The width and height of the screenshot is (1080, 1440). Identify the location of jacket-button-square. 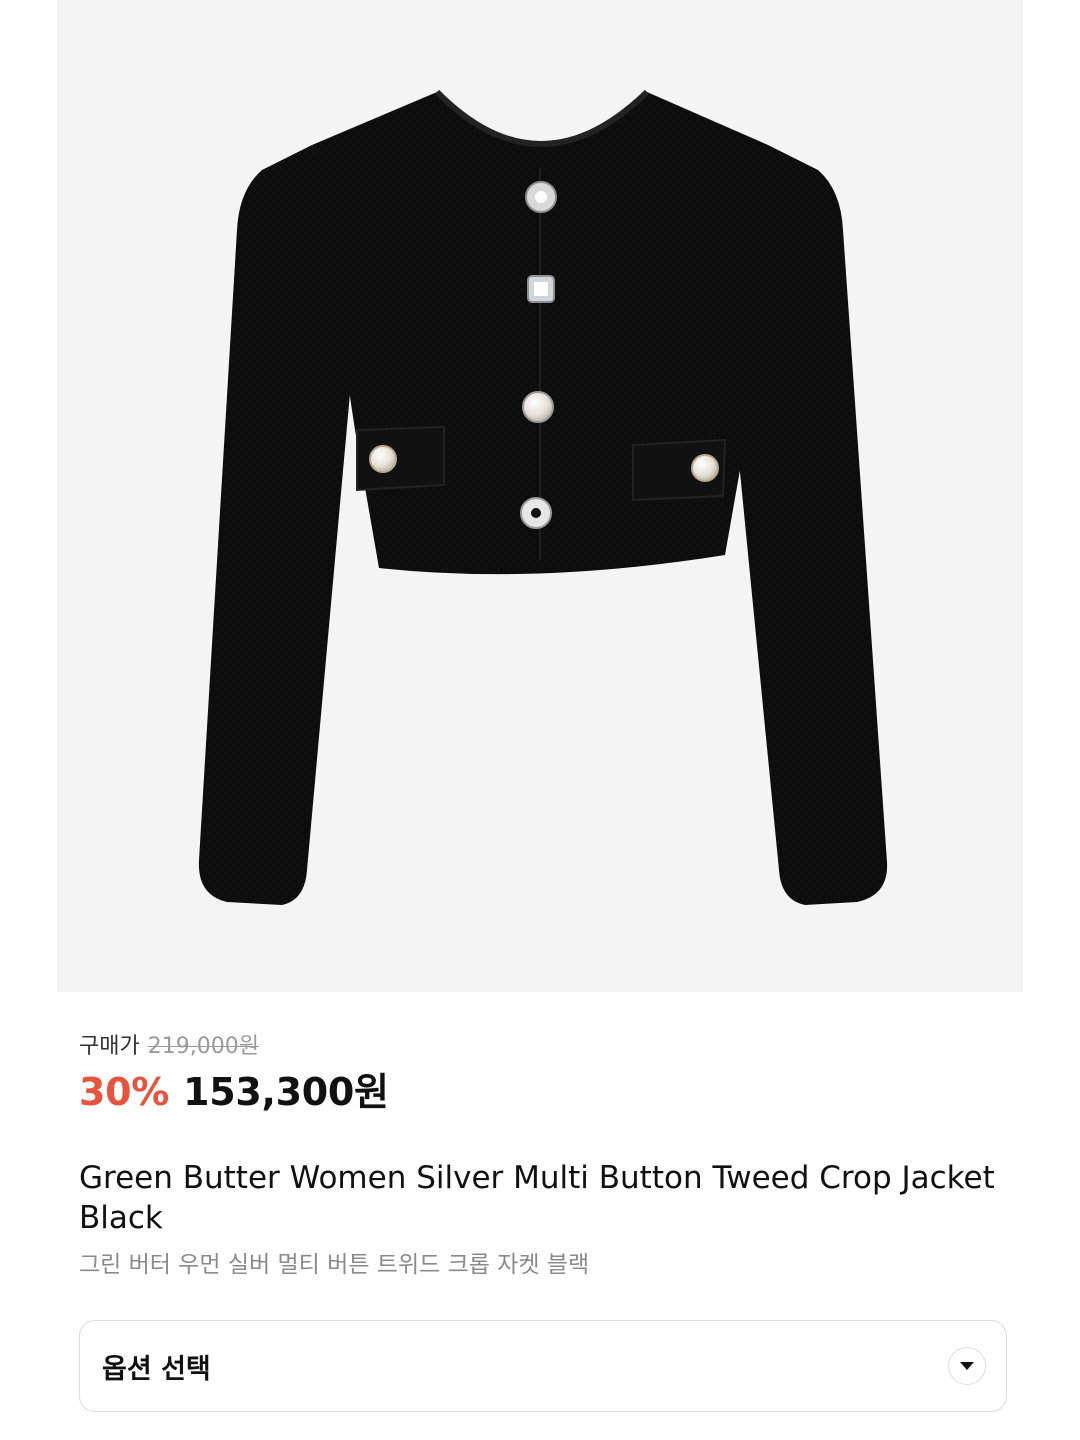
(541, 289).